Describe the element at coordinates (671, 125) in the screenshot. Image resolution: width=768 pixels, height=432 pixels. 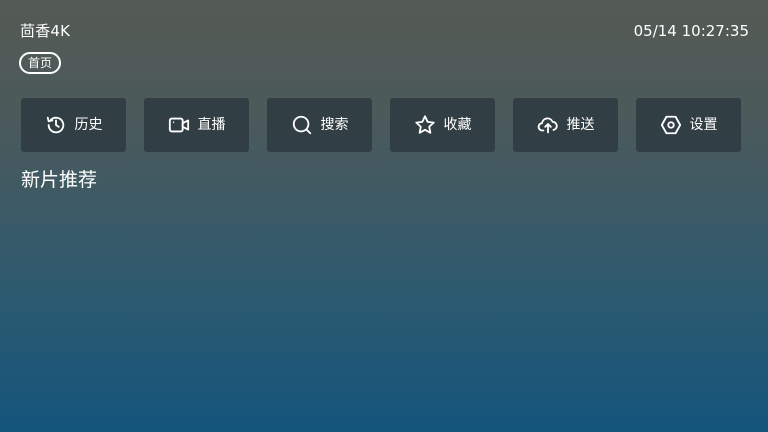
I see `settings-hexagon-icon` at that location.